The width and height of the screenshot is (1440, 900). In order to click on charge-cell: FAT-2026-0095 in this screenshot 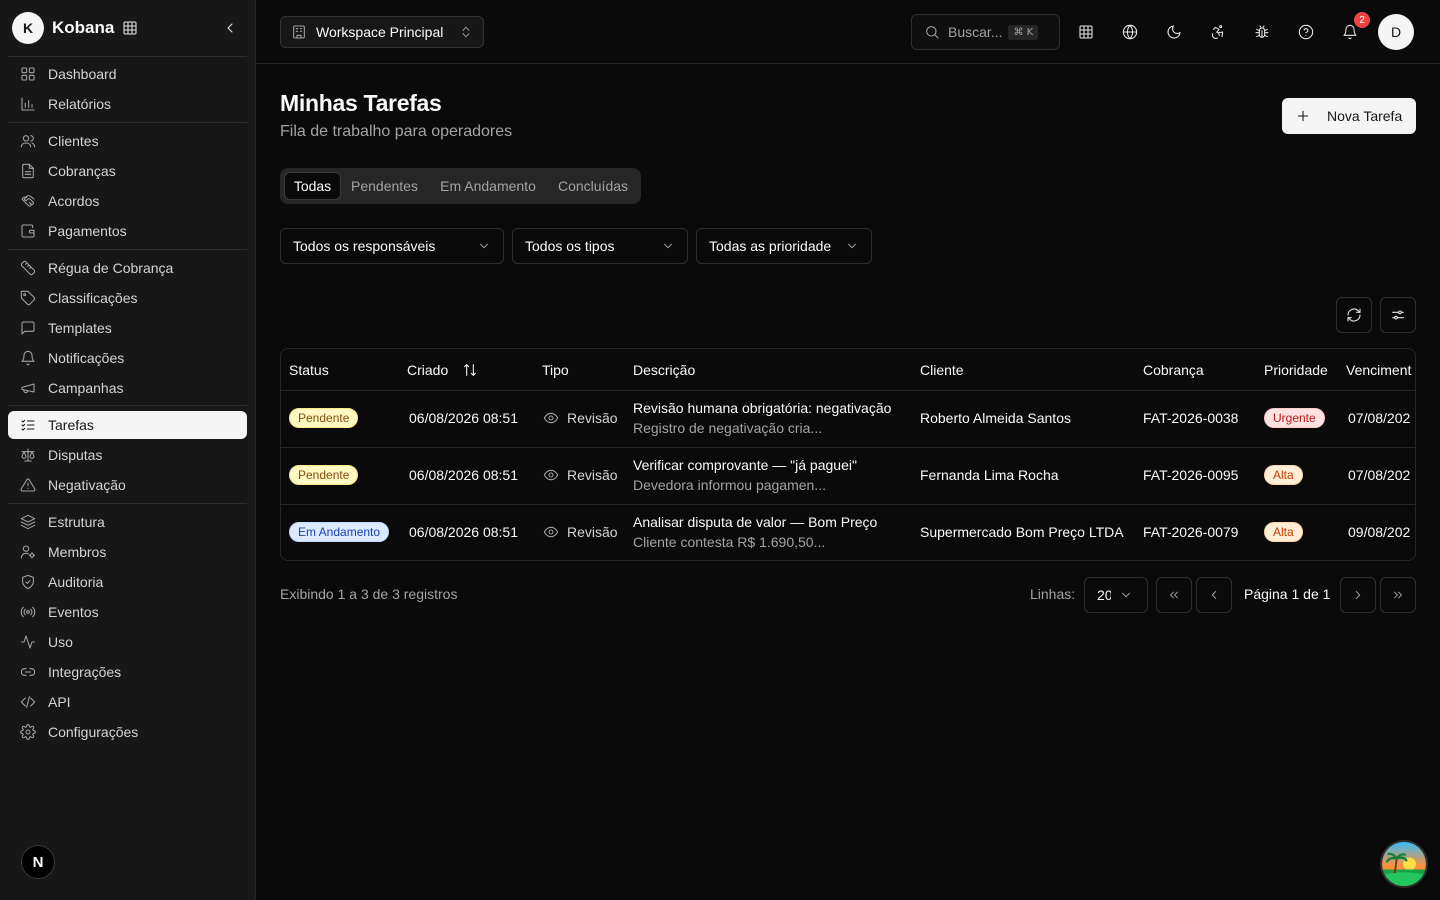, I will do `click(1191, 475)`.